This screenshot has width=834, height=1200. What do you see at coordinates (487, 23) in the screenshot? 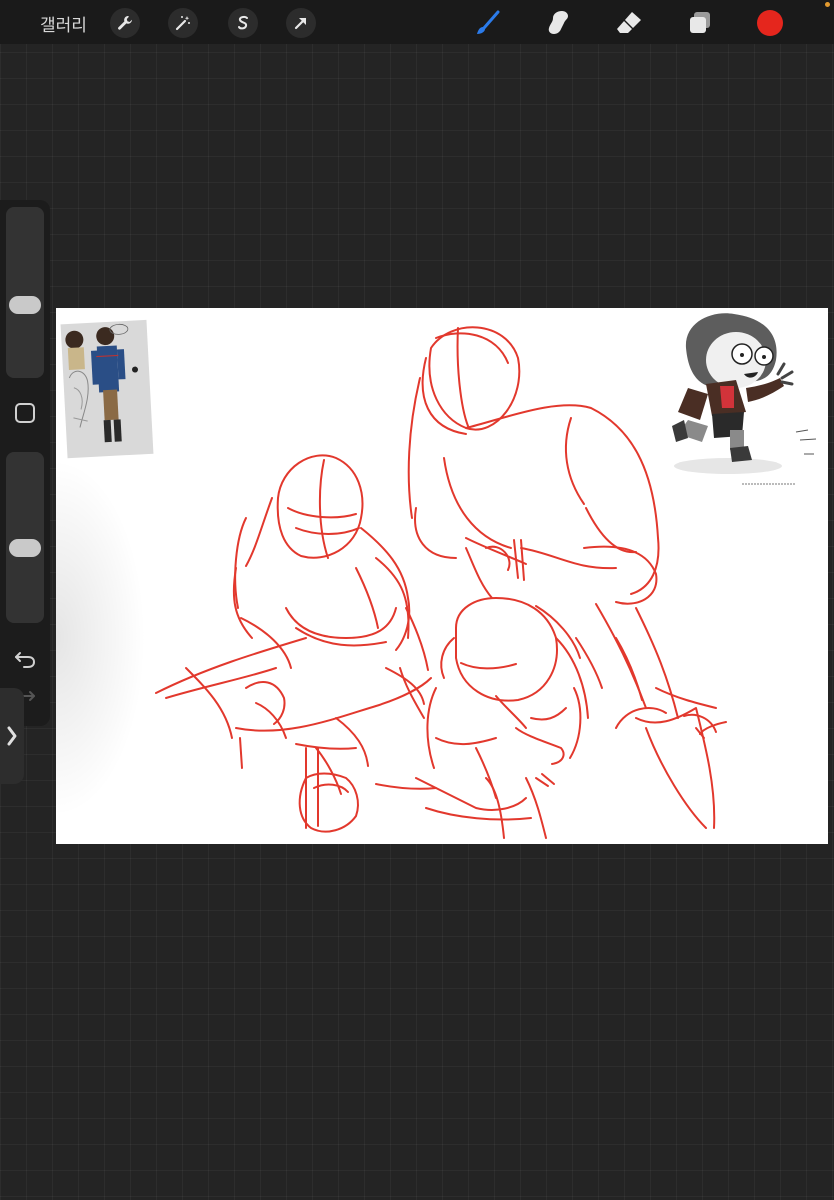
I see `brush-icon` at bounding box center [487, 23].